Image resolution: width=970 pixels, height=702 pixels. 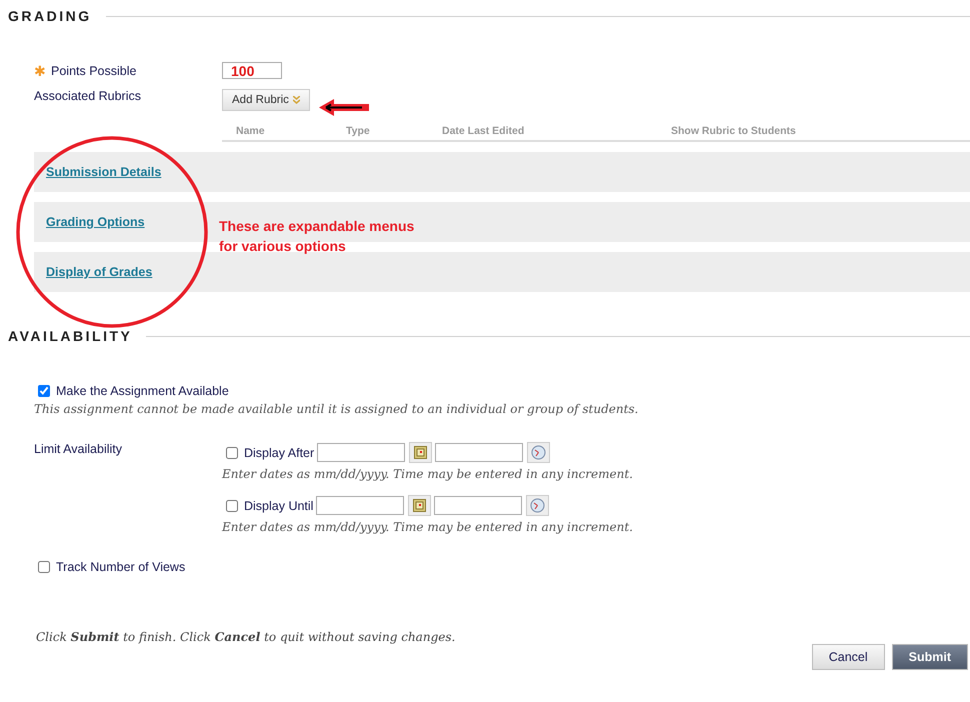 What do you see at coordinates (266, 100) in the screenshot?
I see `add-rubric-button: Add Rubric` at bounding box center [266, 100].